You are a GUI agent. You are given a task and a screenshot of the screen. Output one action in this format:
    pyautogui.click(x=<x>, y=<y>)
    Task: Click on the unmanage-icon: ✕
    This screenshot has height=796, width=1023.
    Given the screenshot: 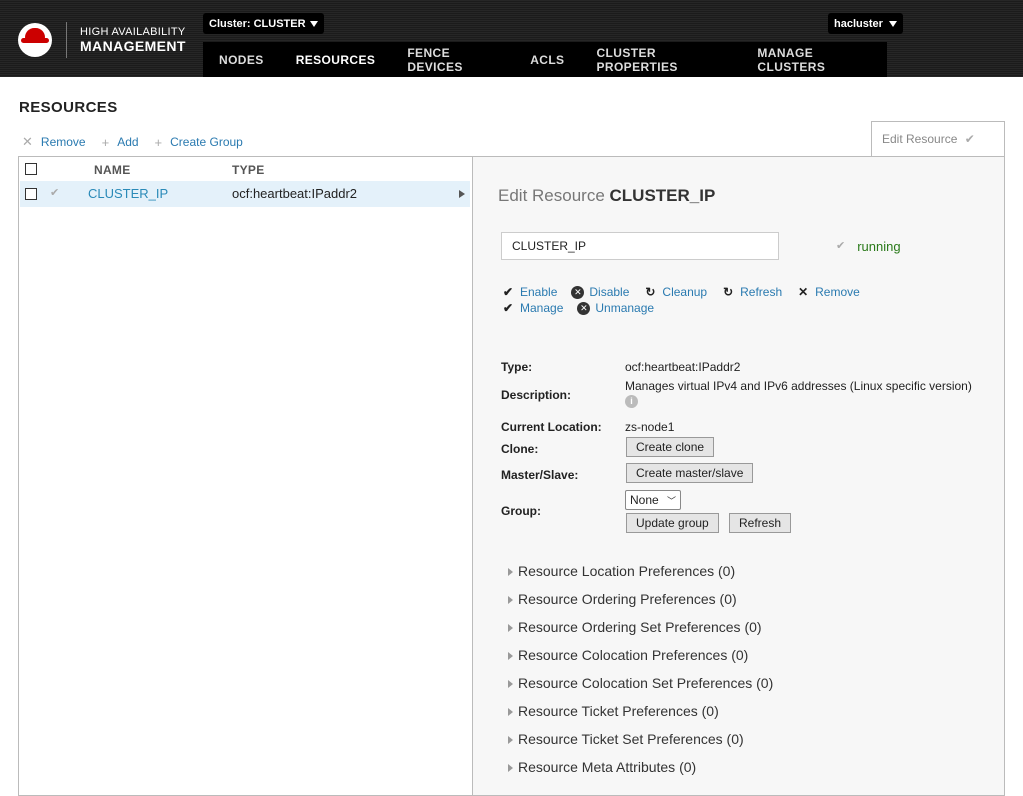 What is the action you would take?
    pyautogui.click(x=584, y=308)
    